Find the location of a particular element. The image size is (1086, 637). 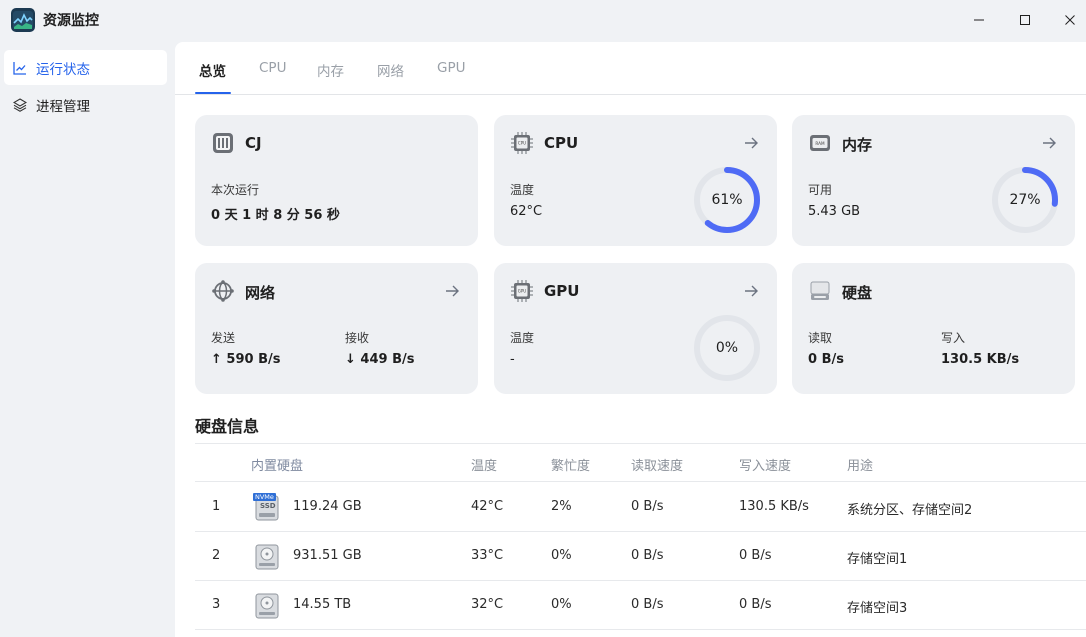

disk-card-title: 硬盘 is located at coordinates (857, 293).